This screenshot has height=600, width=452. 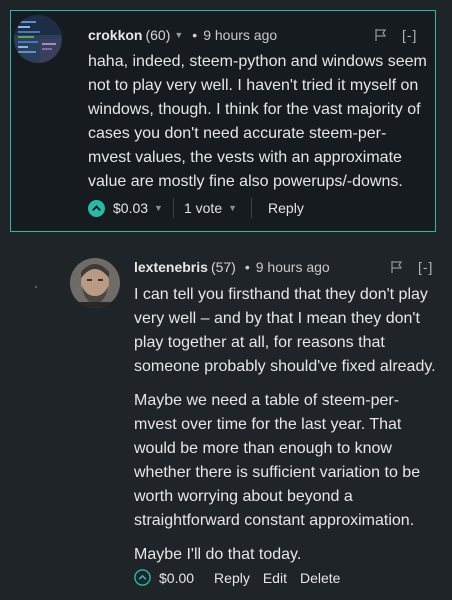 I want to click on comment-footer: $0.03 ▼ 1 vote ▼ Reply, so click(x=196, y=208).